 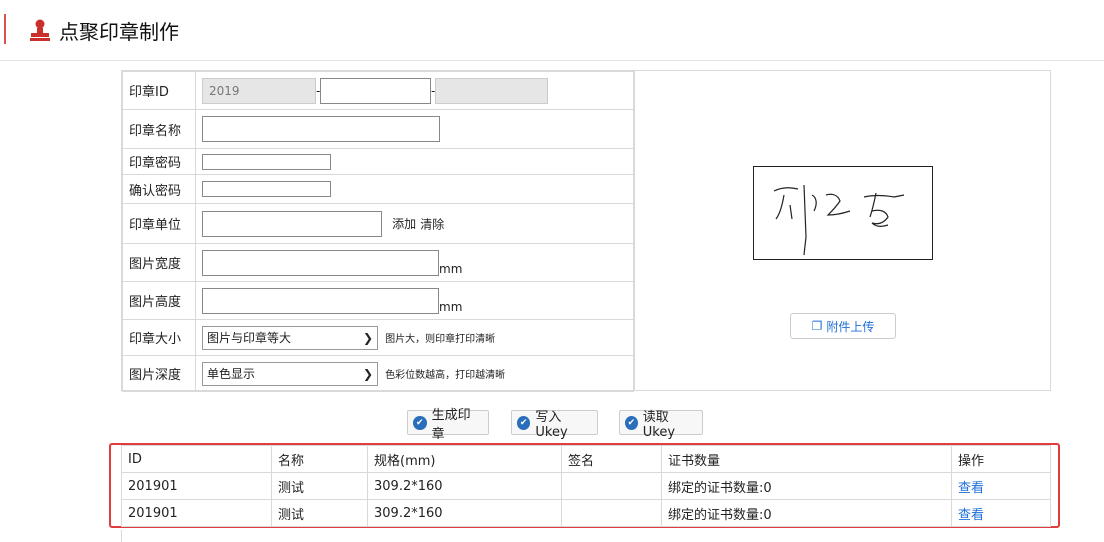 What do you see at coordinates (552, 60) in the screenshot?
I see `header-divider` at bounding box center [552, 60].